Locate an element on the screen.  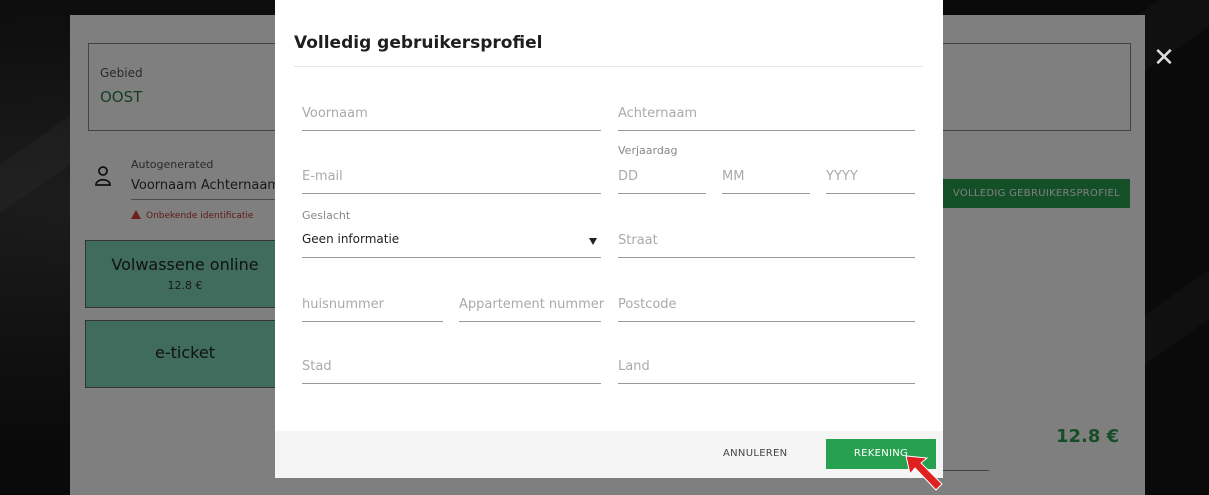
birthday-label: Verjaardag is located at coordinates (648, 150).